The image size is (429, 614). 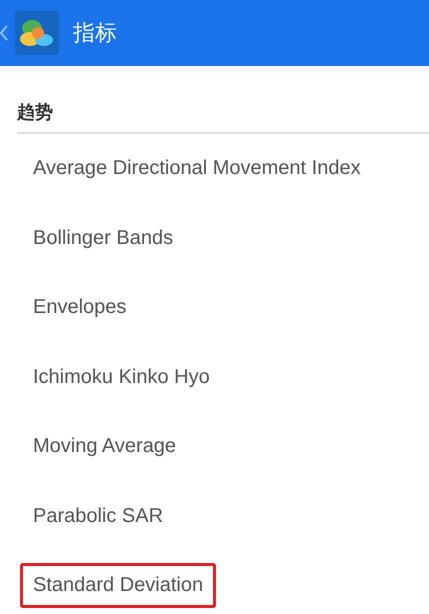 What do you see at coordinates (98, 516) in the screenshot?
I see `indicator-item: Parabolic SAR` at bounding box center [98, 516].